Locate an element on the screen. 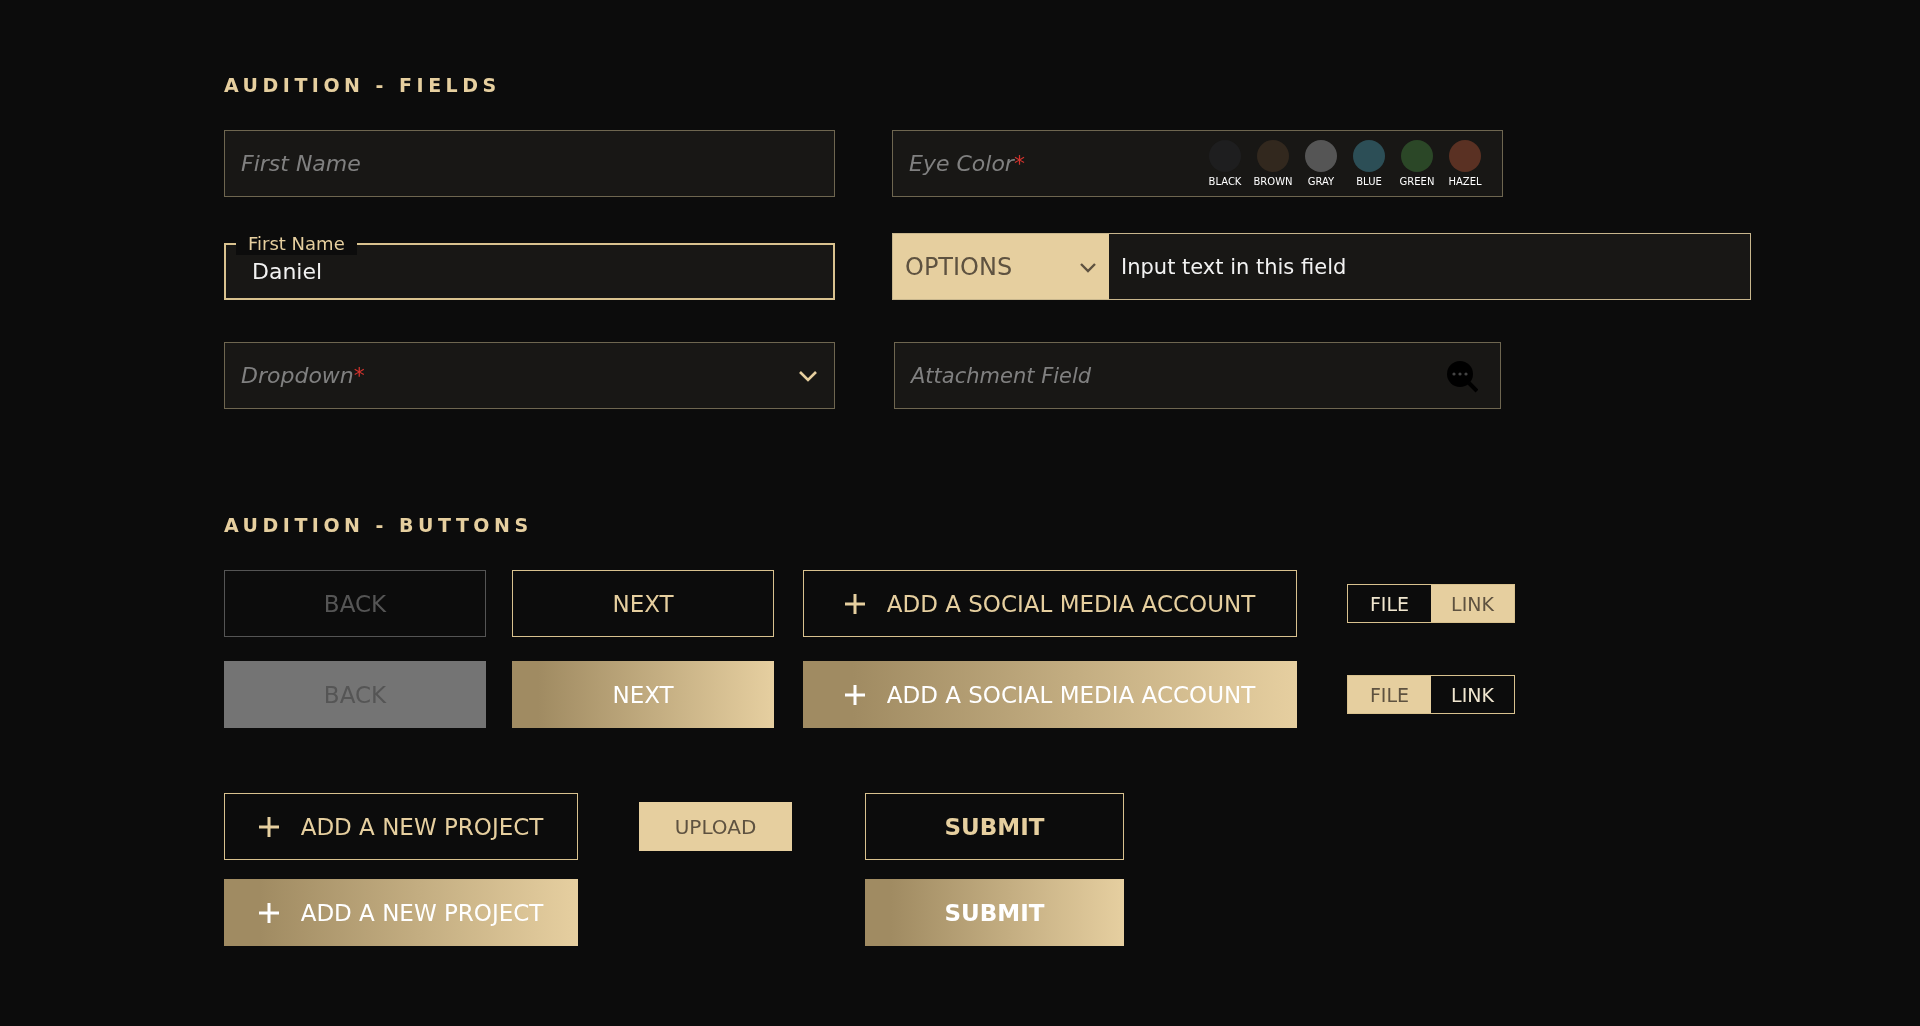 The height and width of the screenshot is (1026, 1920). add-button: ADD A NEW PROJECT is located at coordinates (401, 826).